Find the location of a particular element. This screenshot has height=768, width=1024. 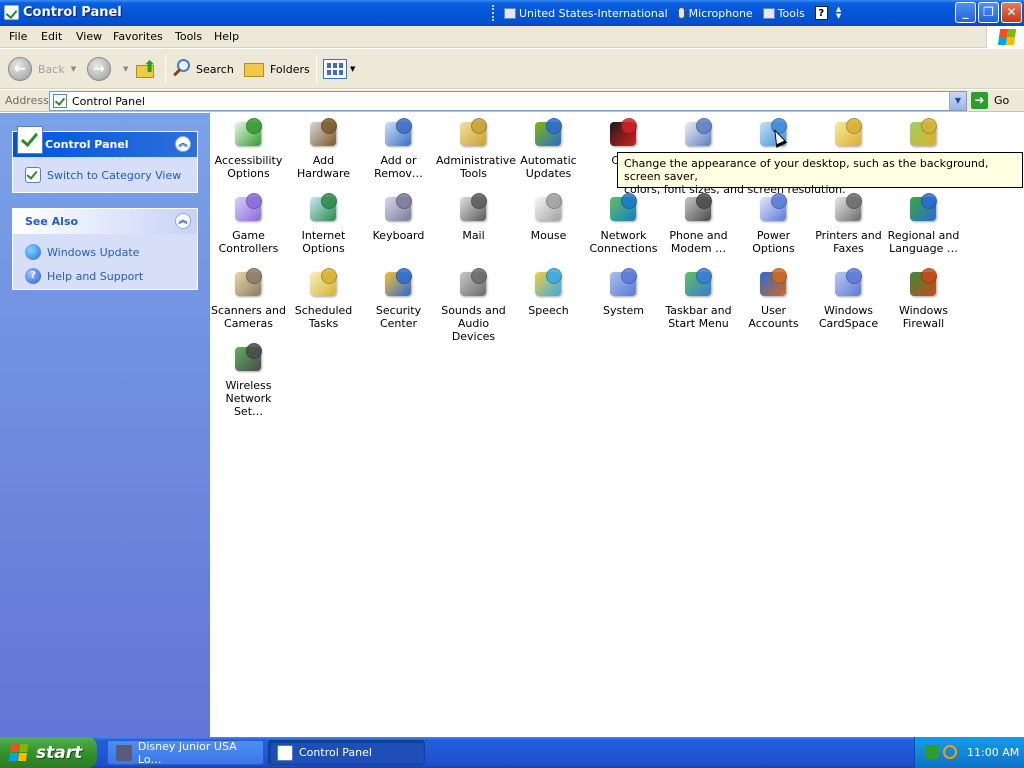

control-panel-item: Taskbar and Start Menu is located at coordinates (698, 298).